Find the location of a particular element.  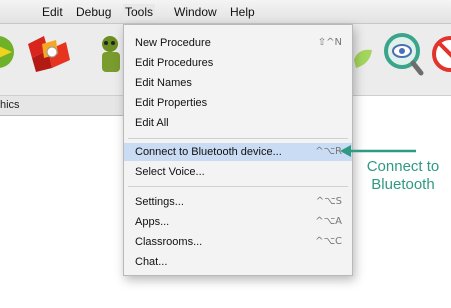

menu-item-connect-bluetooth: Connect to Bluetooth device... ^⌥R is located at coordinates (238, 152).